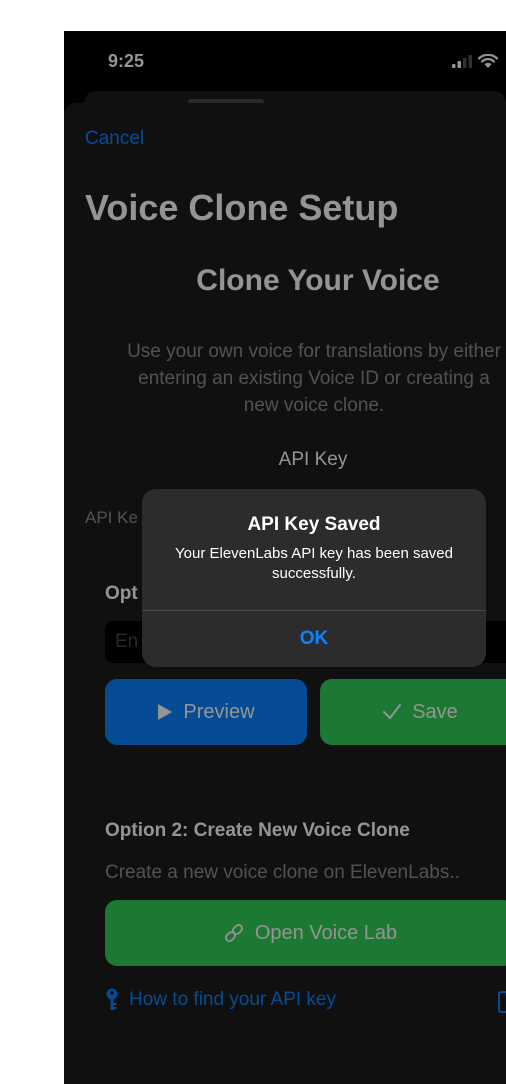 This screenshot has height=1084, width=506. What do you see at coordinates (314, 639) in the screenshot?
I see `alert-ok-button: OK` at bounding box center [314, 639].